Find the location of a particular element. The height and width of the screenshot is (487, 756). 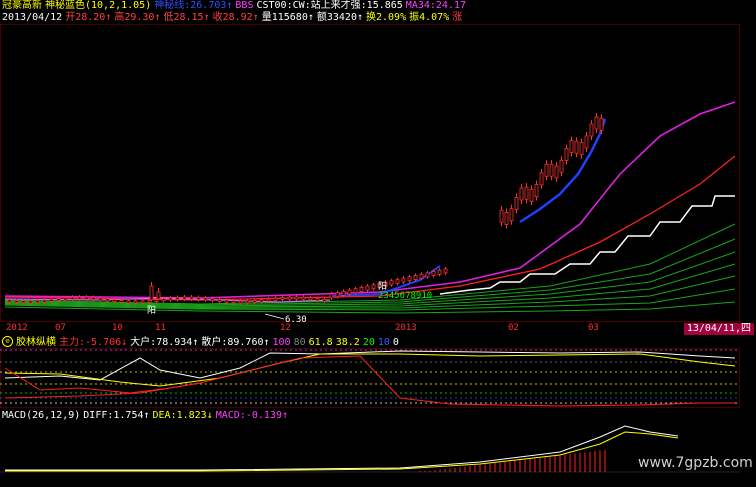

watermark: www.7gpzb.com is located at coordinates (695, 463).